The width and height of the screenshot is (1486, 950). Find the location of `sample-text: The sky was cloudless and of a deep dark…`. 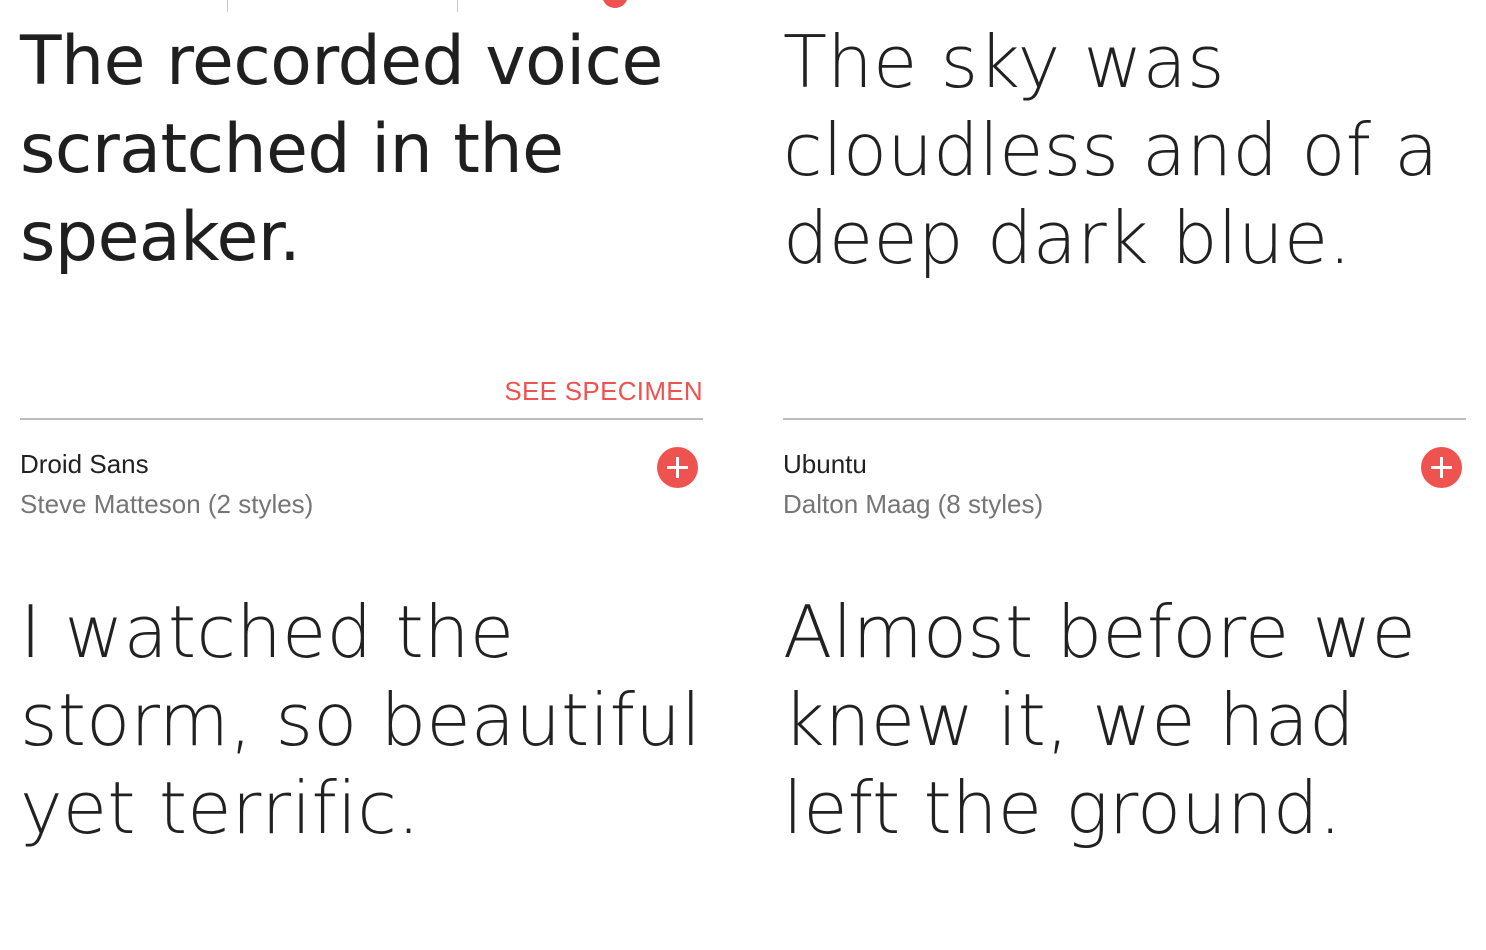

sample-text: The sky was cloudless and of a deep dark… is located at coordinates (1111, 150).